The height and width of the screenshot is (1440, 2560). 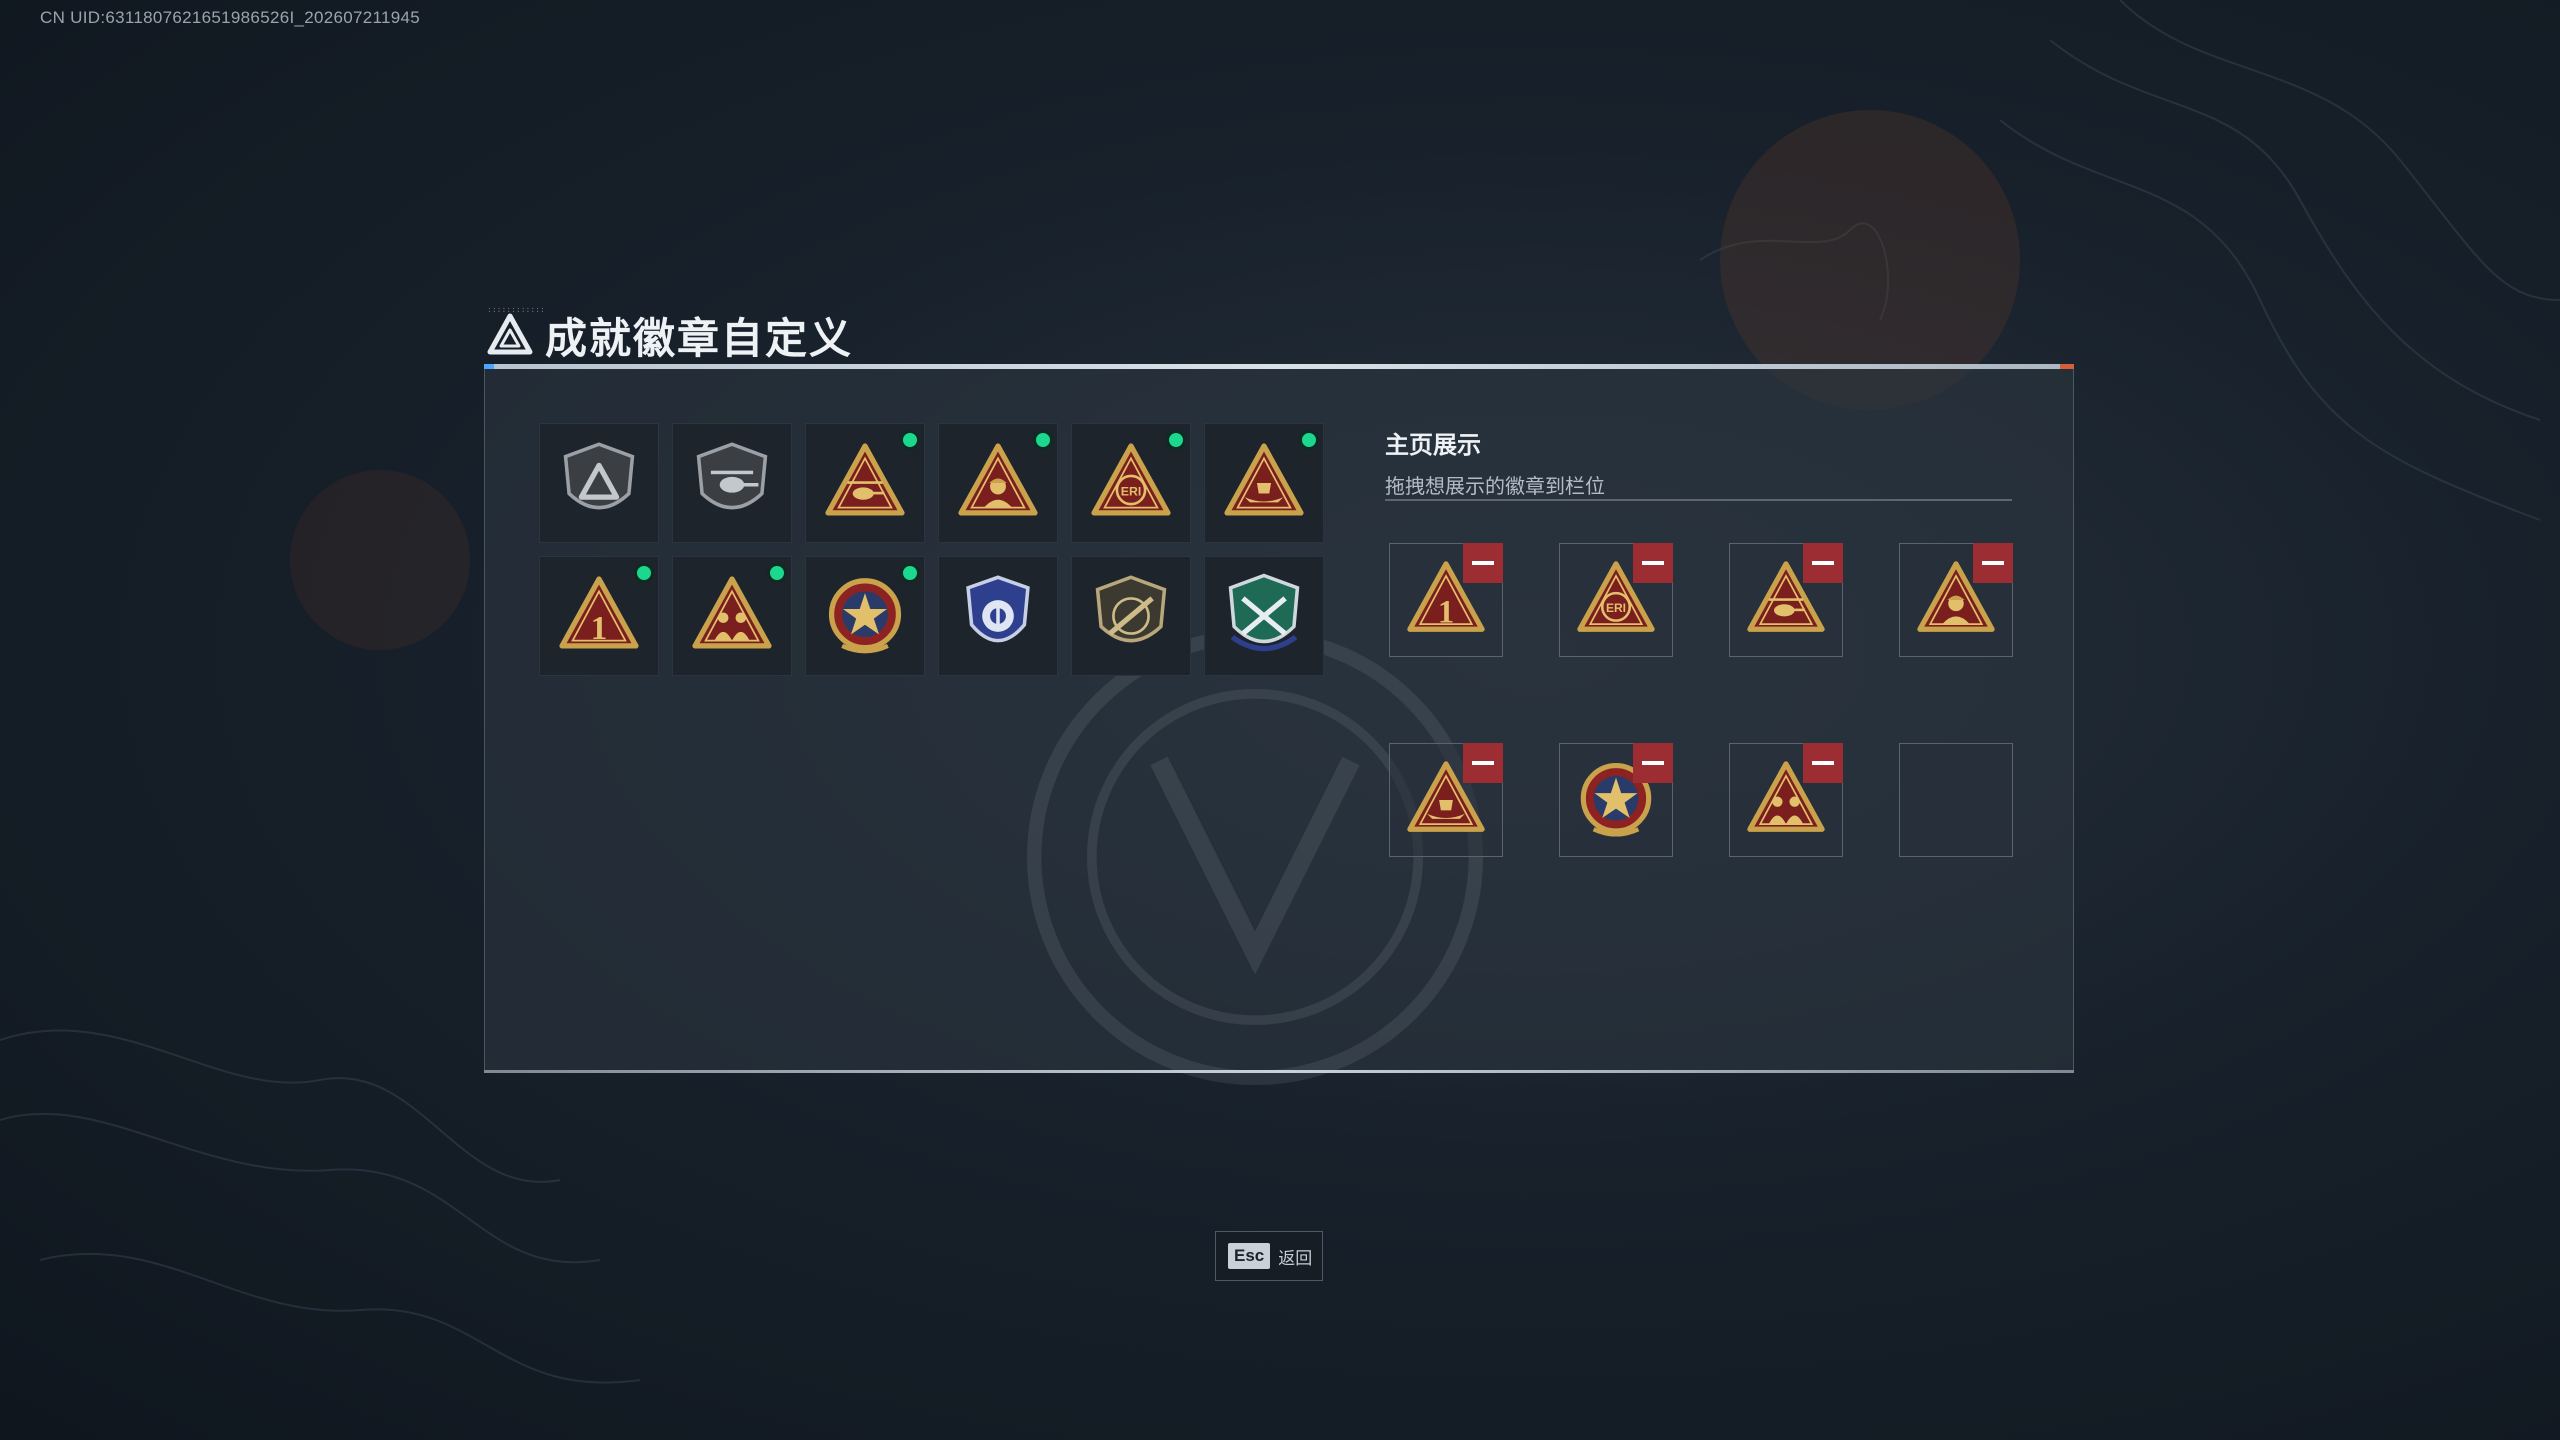 What do you see at coordinates (998, 479) in the screenshot?
I see `gold-triangle-soldier-icon` at bounding box center [998, 479].